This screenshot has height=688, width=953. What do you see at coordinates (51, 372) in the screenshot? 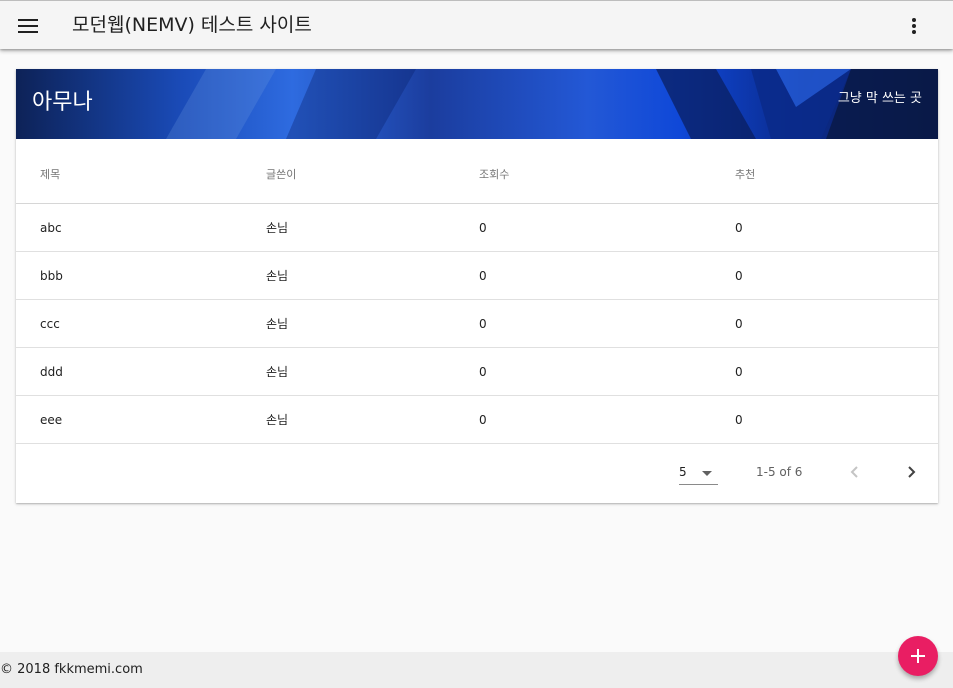
I see `row-title: ddd` at bounding box center [51, 372].